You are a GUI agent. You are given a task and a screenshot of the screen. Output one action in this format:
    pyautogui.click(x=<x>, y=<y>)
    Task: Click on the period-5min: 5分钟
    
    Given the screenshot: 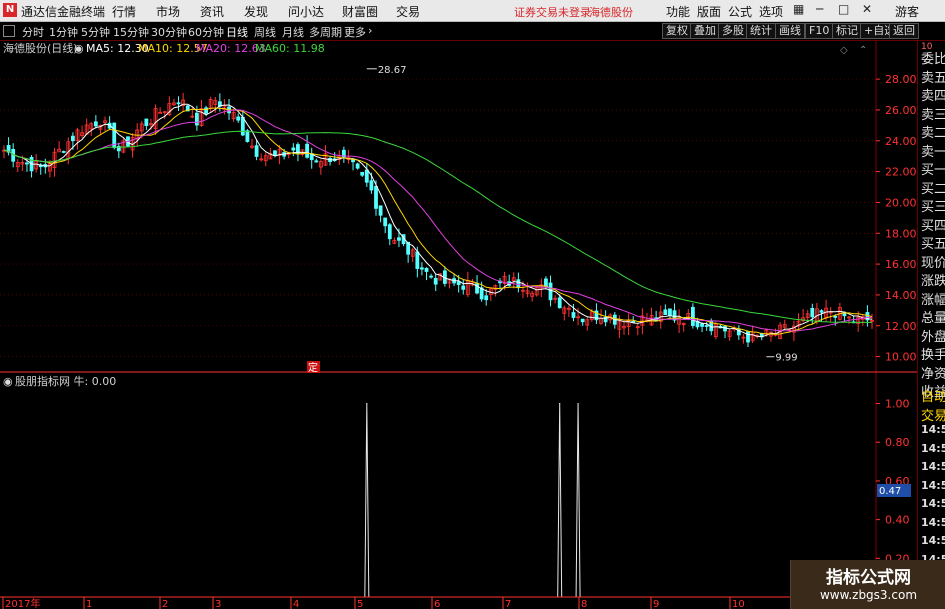 What is the action you would take?
    pyautogui.click(x=95, y=32)
    